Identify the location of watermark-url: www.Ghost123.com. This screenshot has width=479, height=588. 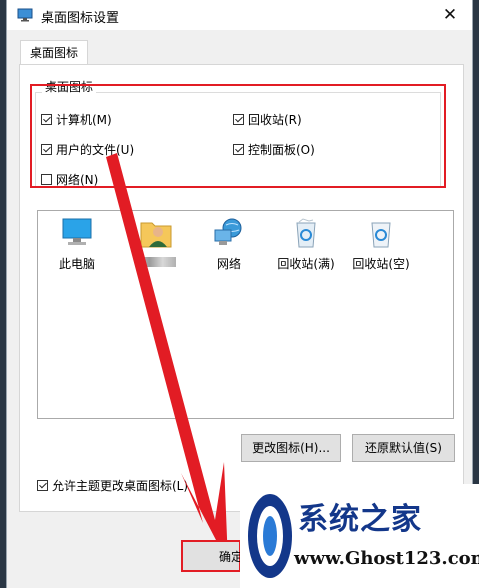
(386, 558).